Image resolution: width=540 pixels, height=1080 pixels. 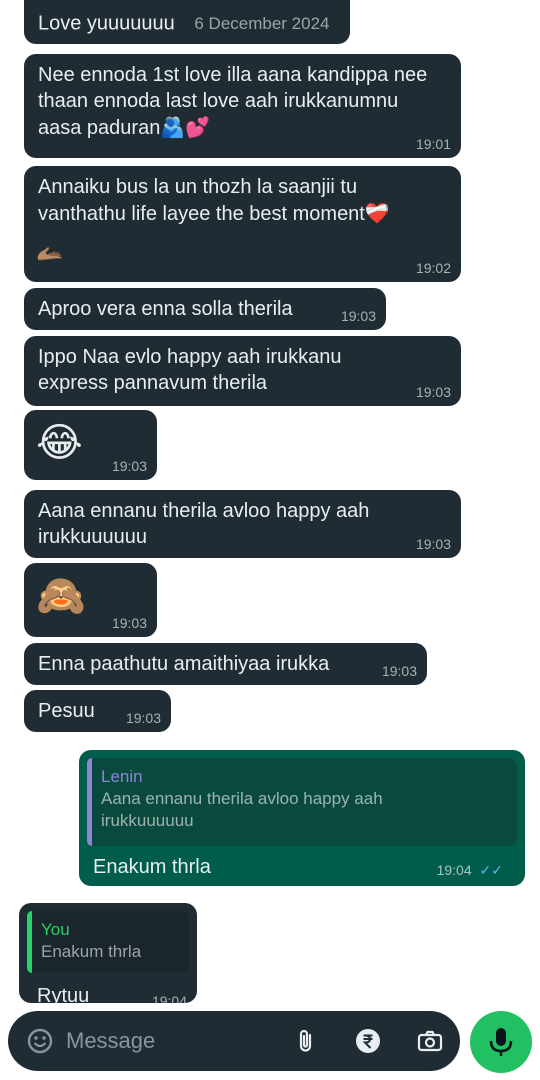 I want to click on emoji-message-bubble: 🙈 19:03, so click(x=90, y=600).